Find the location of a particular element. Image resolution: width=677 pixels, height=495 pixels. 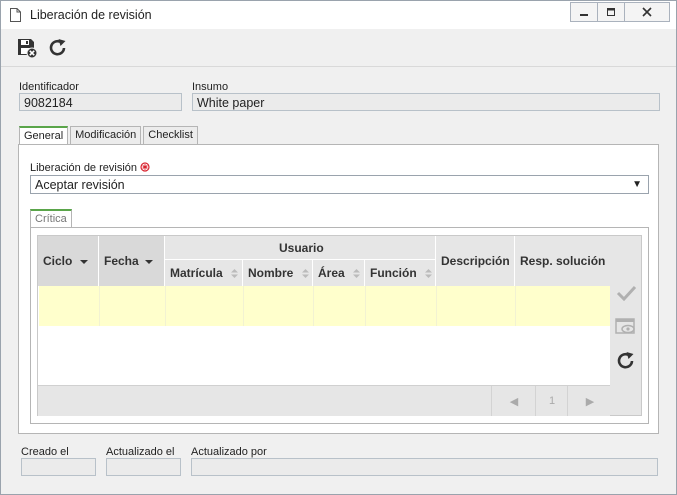

tab-general: General is located at coordinates (44, 136).